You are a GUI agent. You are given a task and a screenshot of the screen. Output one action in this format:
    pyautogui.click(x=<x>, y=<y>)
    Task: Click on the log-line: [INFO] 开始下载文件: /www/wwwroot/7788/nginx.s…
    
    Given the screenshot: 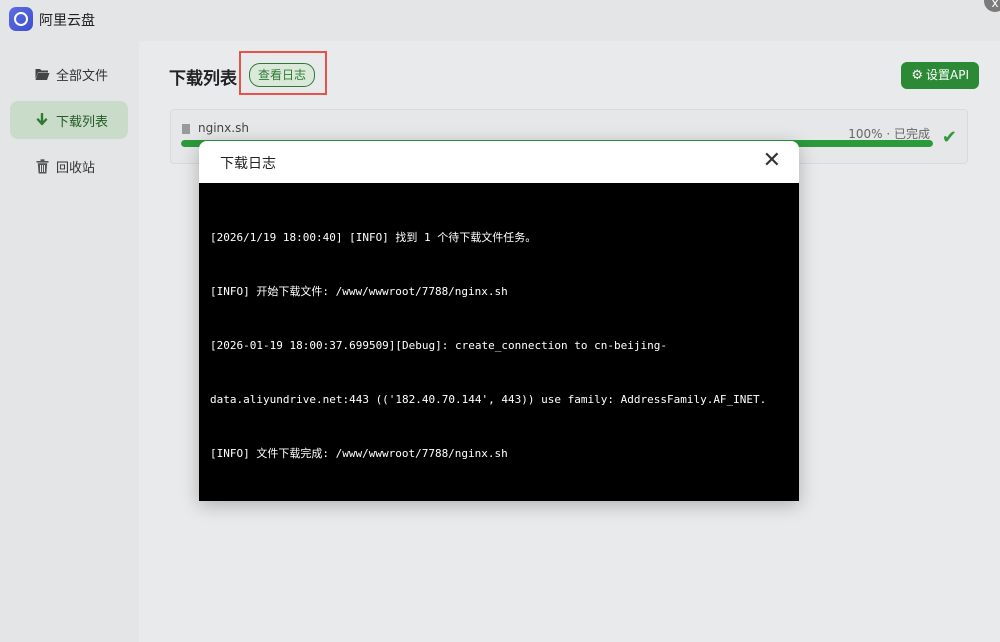 What is the action you would take?
    pyautogui.click(x=359, y=291)
    